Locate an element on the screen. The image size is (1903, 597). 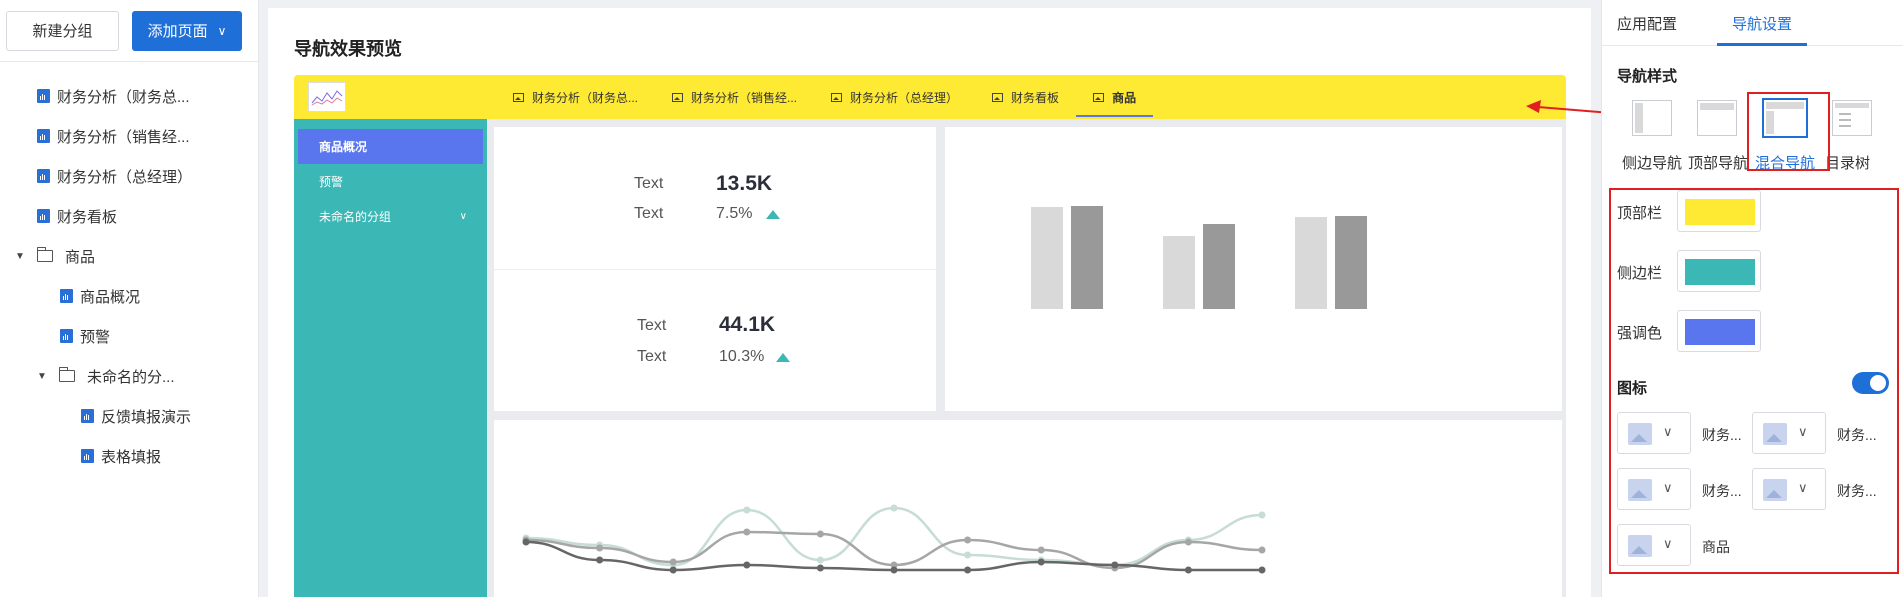
kpi-block: Text 13.5K Text 7.5% is located at coordinates (715, 198).